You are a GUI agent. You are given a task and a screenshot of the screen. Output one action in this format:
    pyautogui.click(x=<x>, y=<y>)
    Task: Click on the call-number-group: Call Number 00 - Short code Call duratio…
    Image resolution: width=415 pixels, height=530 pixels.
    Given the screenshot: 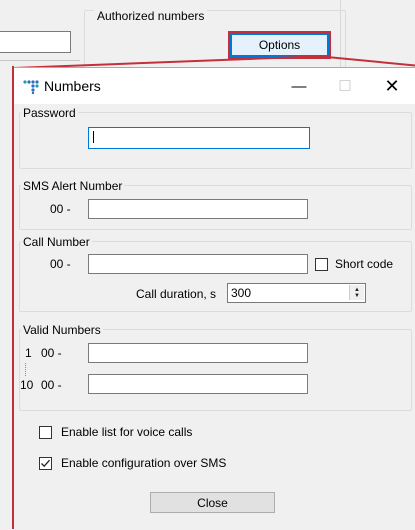 What is the action you would take?
    pyautogui.click(x=215, y=273)
    